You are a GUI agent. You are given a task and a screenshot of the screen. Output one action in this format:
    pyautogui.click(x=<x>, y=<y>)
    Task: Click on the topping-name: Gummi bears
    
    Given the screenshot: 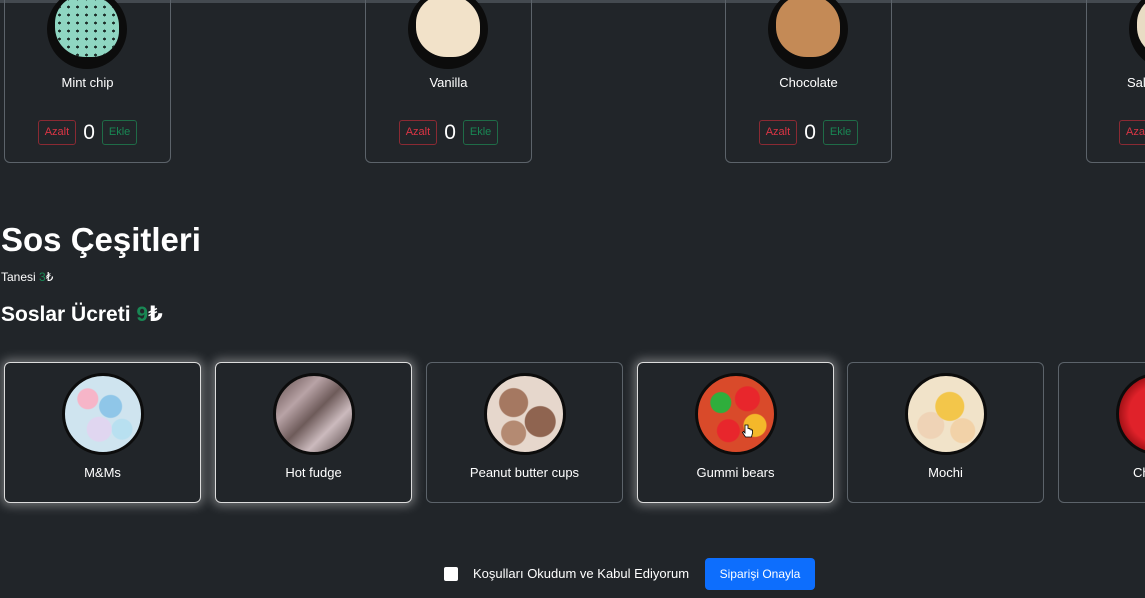 What is the action you would take?
    pyautogui.click(x=735, y=472)
    